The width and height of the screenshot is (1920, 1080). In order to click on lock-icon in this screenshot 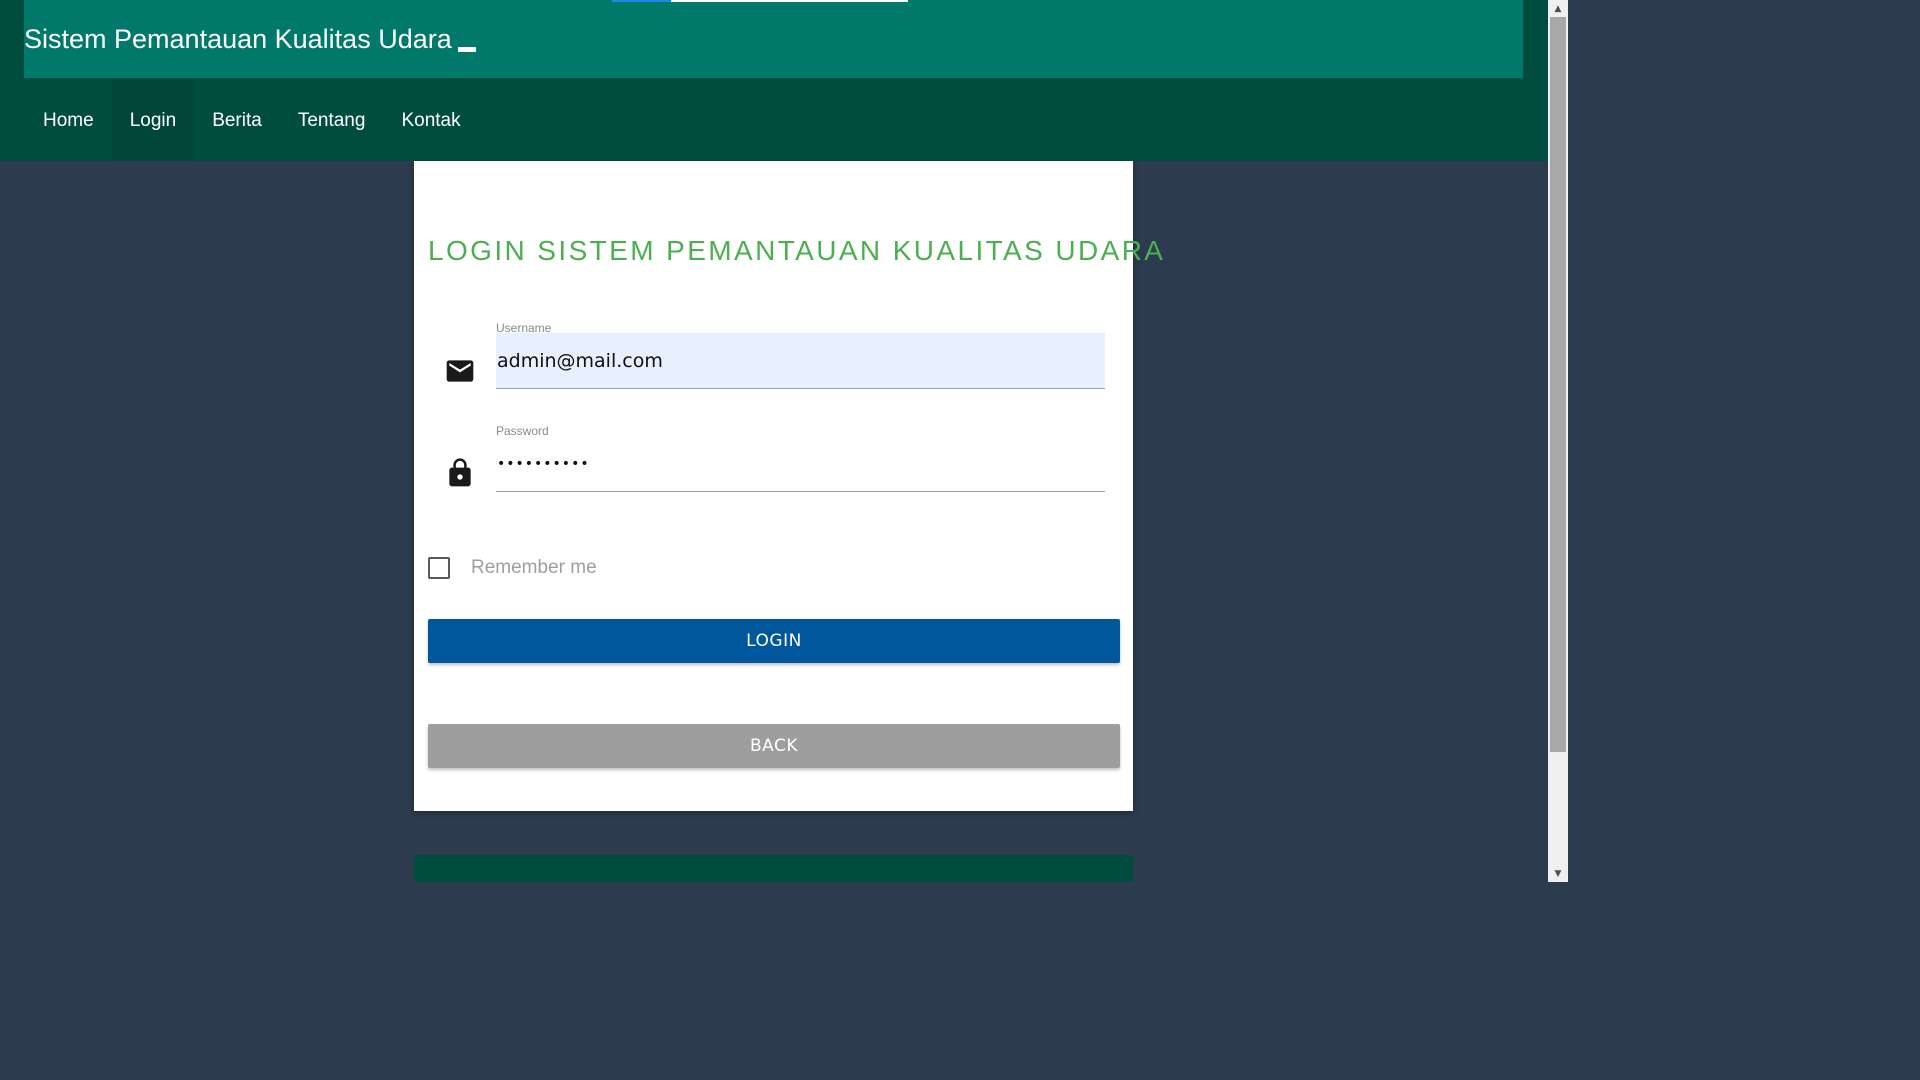, I will do `click(460, 472)`.